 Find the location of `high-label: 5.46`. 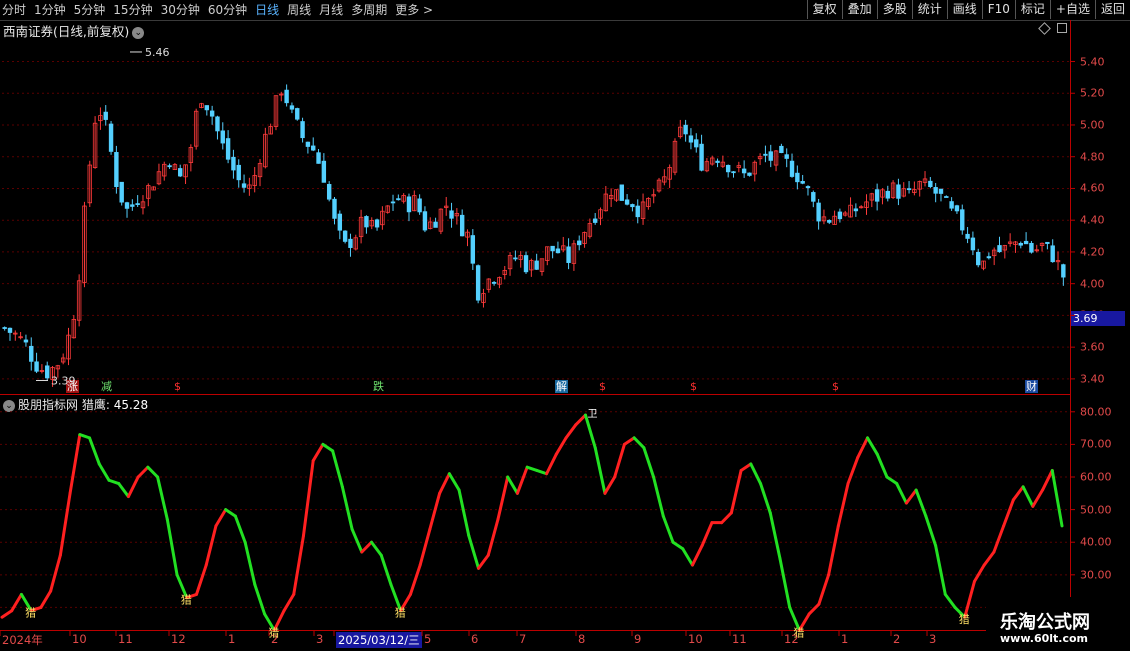

high-label: 5.46 is located at coordinates (157, 52).